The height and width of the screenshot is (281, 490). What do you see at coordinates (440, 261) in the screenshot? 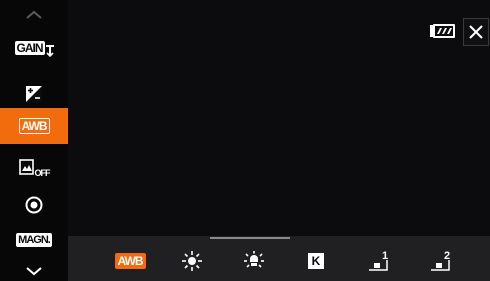
I see `wb-option-custom-2: 2` at bounding box center [440, 261].